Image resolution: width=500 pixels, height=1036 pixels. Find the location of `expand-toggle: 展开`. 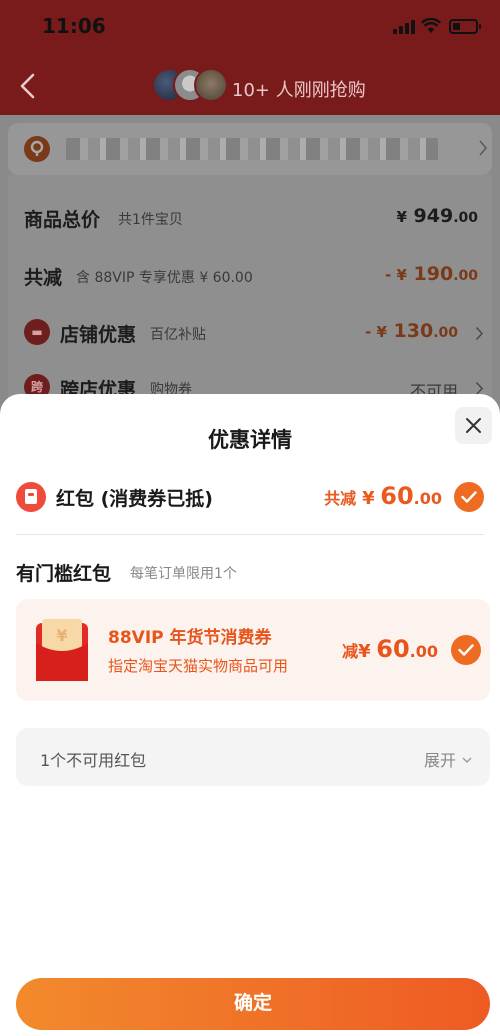

expand-toggle: 展开 is located at coordinates (448, 759).